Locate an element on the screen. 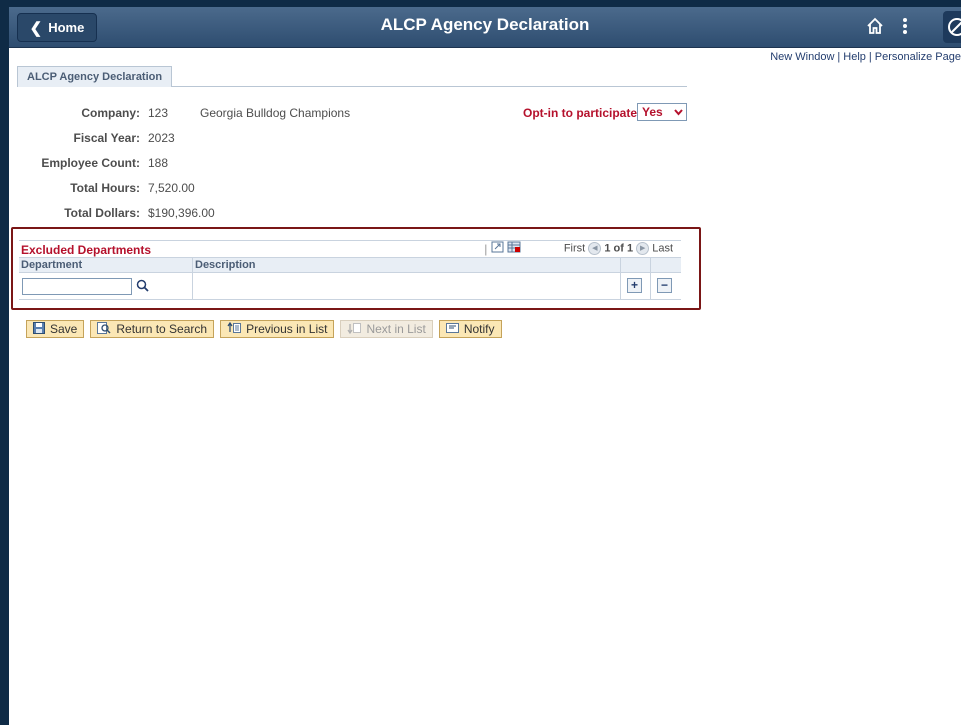 The width and height of the screenshot is (961, 725). notify-button: Notify is located at coordinates (470, 329).